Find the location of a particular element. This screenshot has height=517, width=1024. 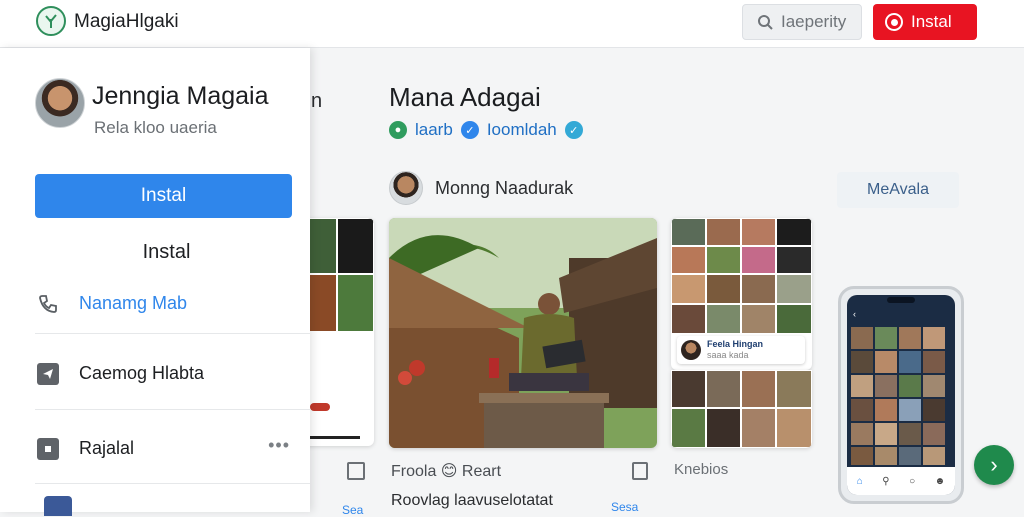

sidebar-item-nanamg: Nanamg Mab is located at coordinates (172, 304).